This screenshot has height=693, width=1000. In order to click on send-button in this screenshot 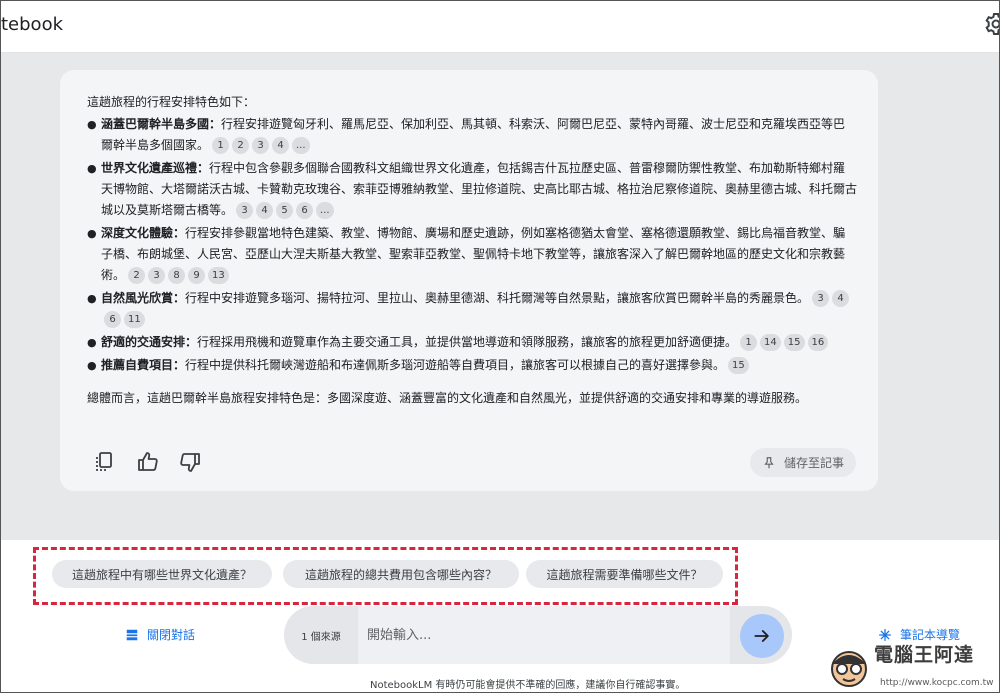, I will do `click(762, 636)`.